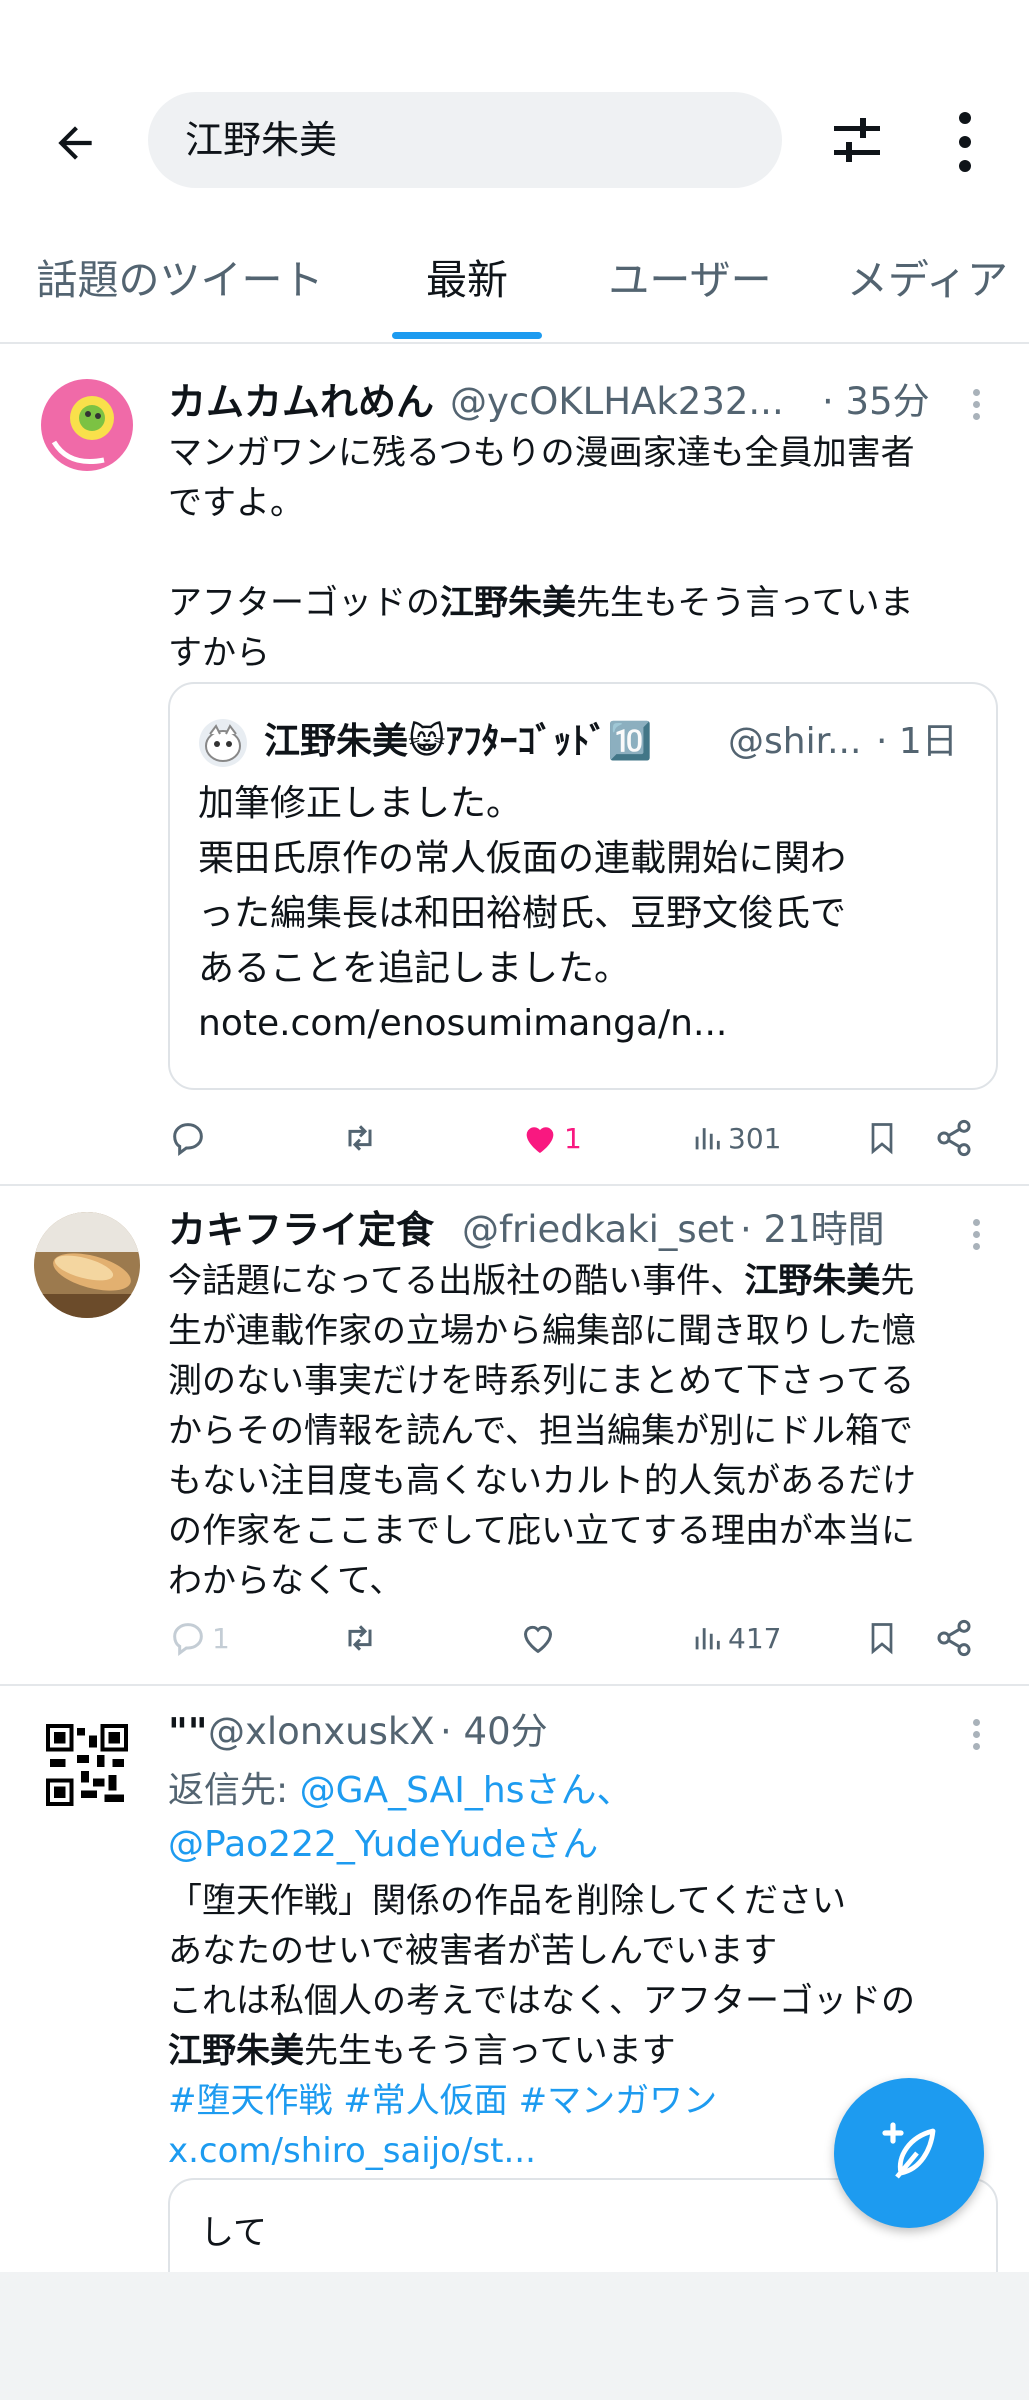  Describe the element at coordinates (467, 280) in the screenshot. I see `tab-latest: 最新` at that location.